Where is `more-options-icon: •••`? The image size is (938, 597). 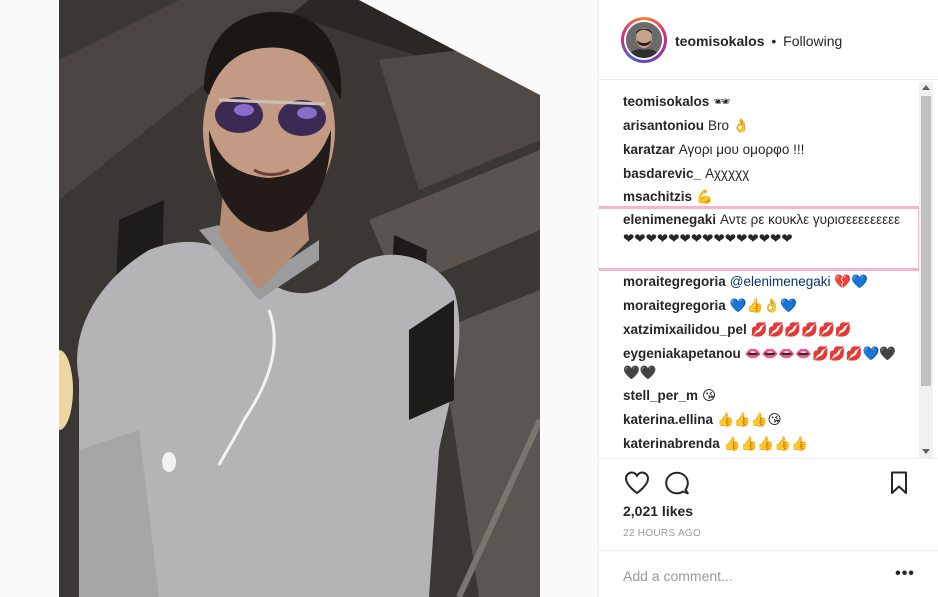 more-options-icon: ••• is located at coordinates (905, 575).